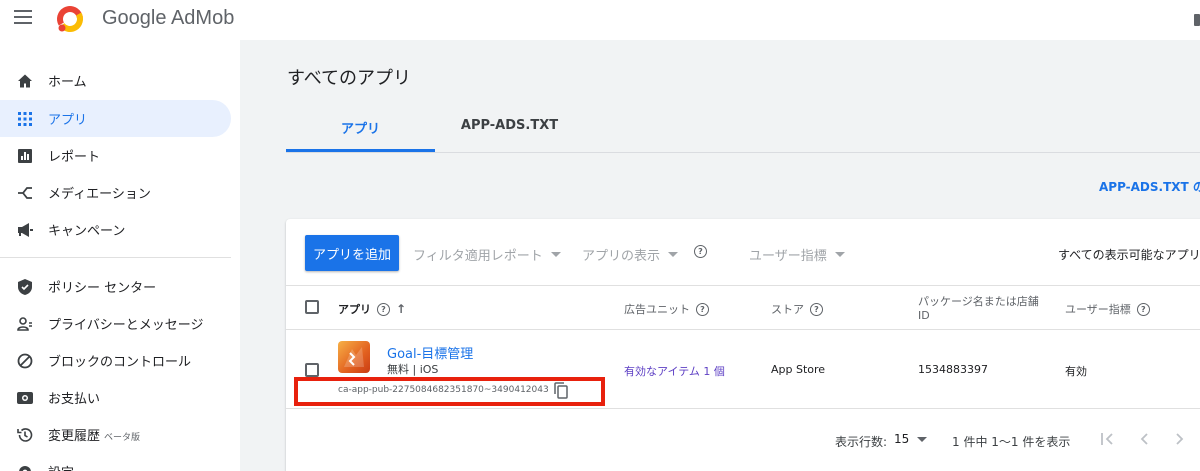 The height and width of the screenshot is (471, 1200). Describe the element at coordinates (312, 370) in the screenshot. I see `row-checkbox` at that location.